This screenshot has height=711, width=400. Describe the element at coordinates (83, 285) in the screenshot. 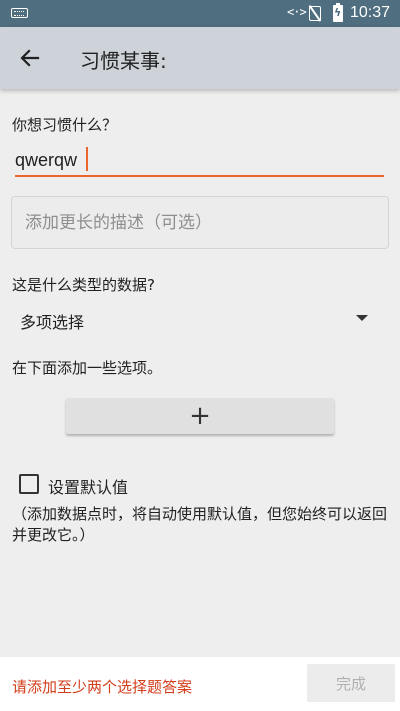

I see `type-label: 这是什么类型的数据?` at that location.